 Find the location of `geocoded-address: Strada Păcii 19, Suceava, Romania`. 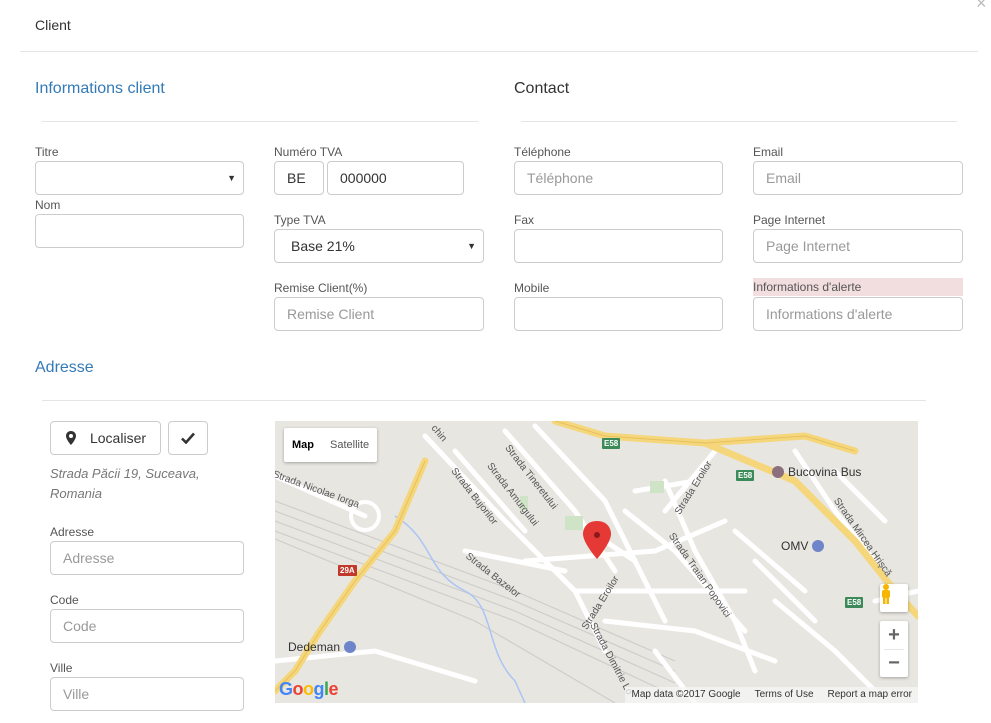

geocoded-address: Strada Păcii 19, Suceava, Romania is located at coordinates (125, 484).